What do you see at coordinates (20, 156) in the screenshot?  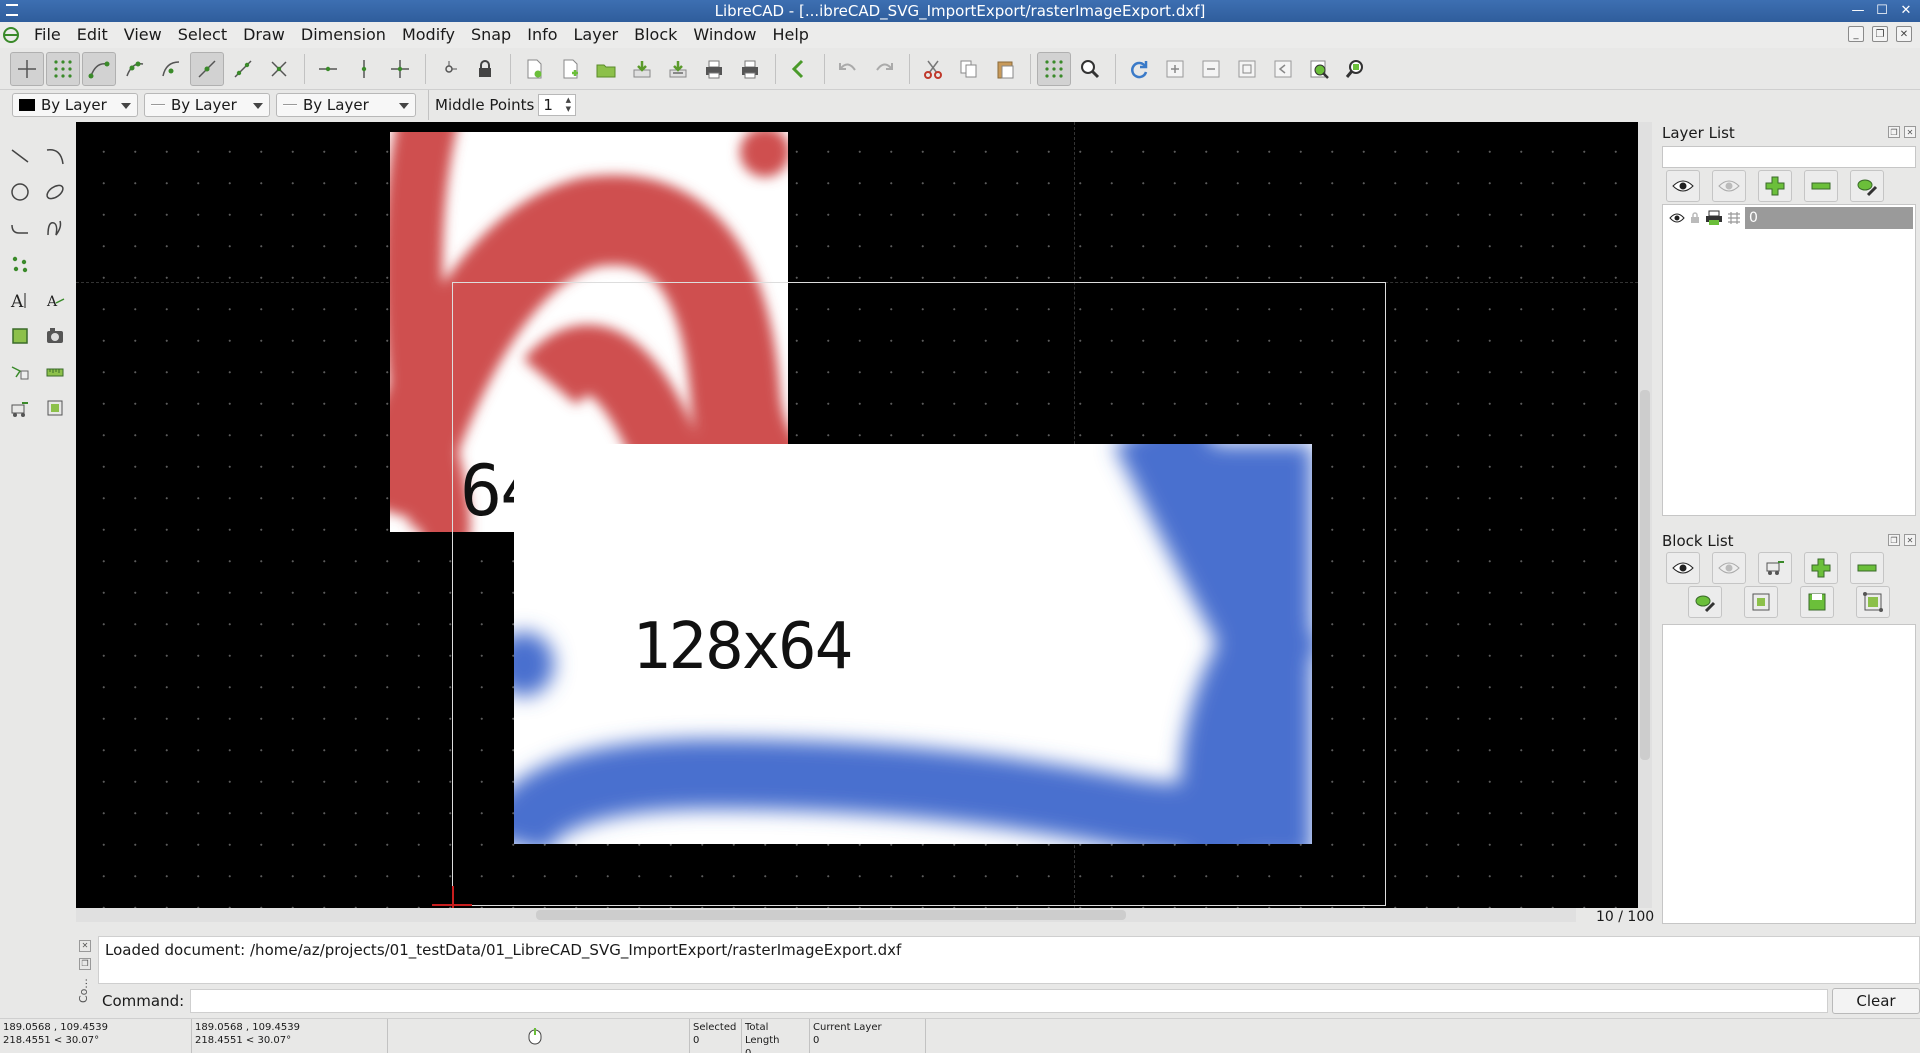 I see `line-tool-icon` at bounding box center [20, 156].